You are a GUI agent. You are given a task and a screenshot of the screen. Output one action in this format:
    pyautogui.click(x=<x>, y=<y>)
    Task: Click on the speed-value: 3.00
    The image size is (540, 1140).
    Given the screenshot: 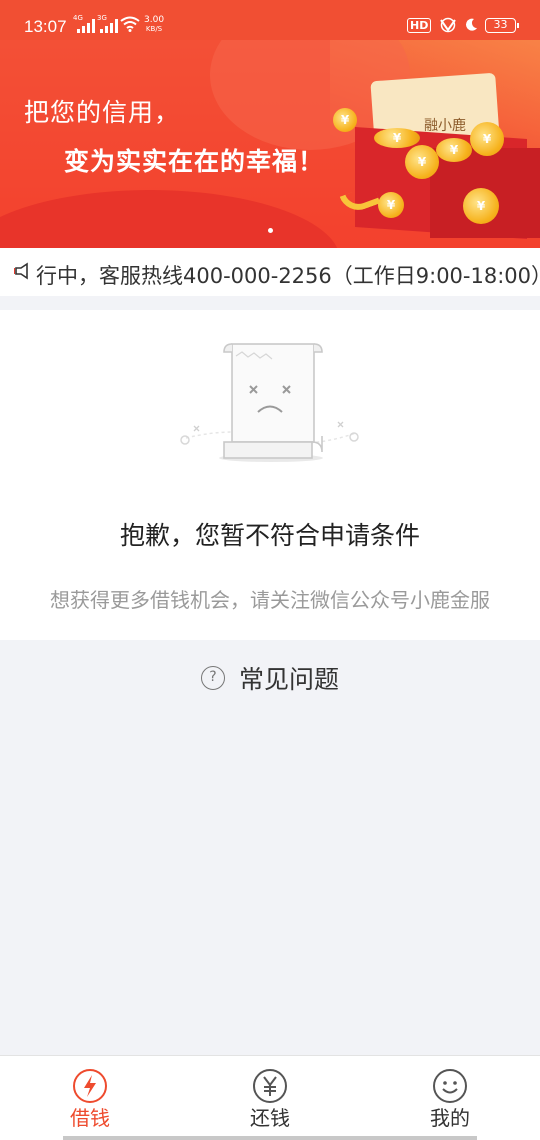 What is the action you would take?
    pyautogui.click(x=154, y=20)
    